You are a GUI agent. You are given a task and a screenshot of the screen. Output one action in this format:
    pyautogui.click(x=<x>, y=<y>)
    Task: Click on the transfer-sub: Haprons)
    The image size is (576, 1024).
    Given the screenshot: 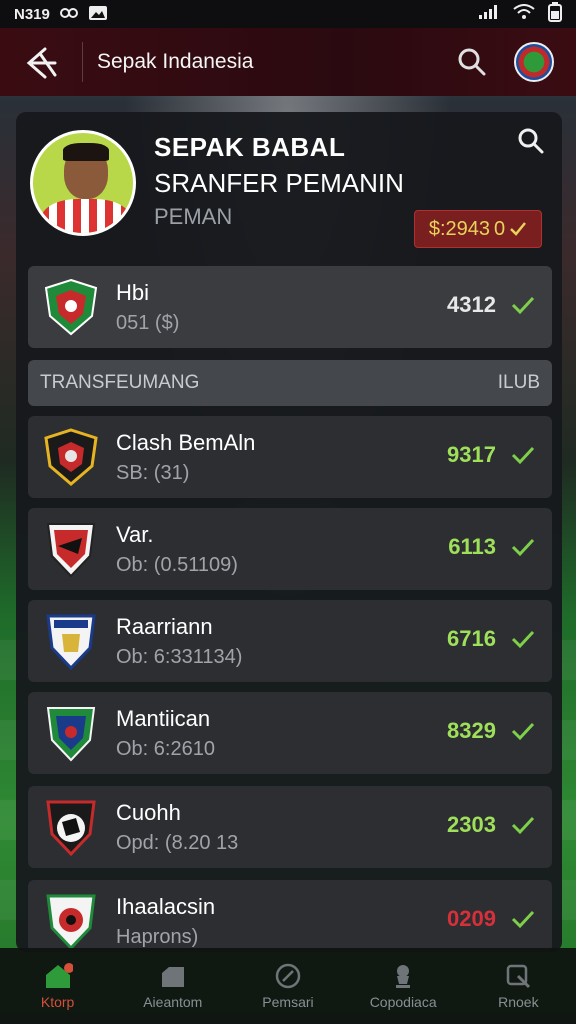 What is the action you would take?
    pyautogui.click(x=157, y=937)
    